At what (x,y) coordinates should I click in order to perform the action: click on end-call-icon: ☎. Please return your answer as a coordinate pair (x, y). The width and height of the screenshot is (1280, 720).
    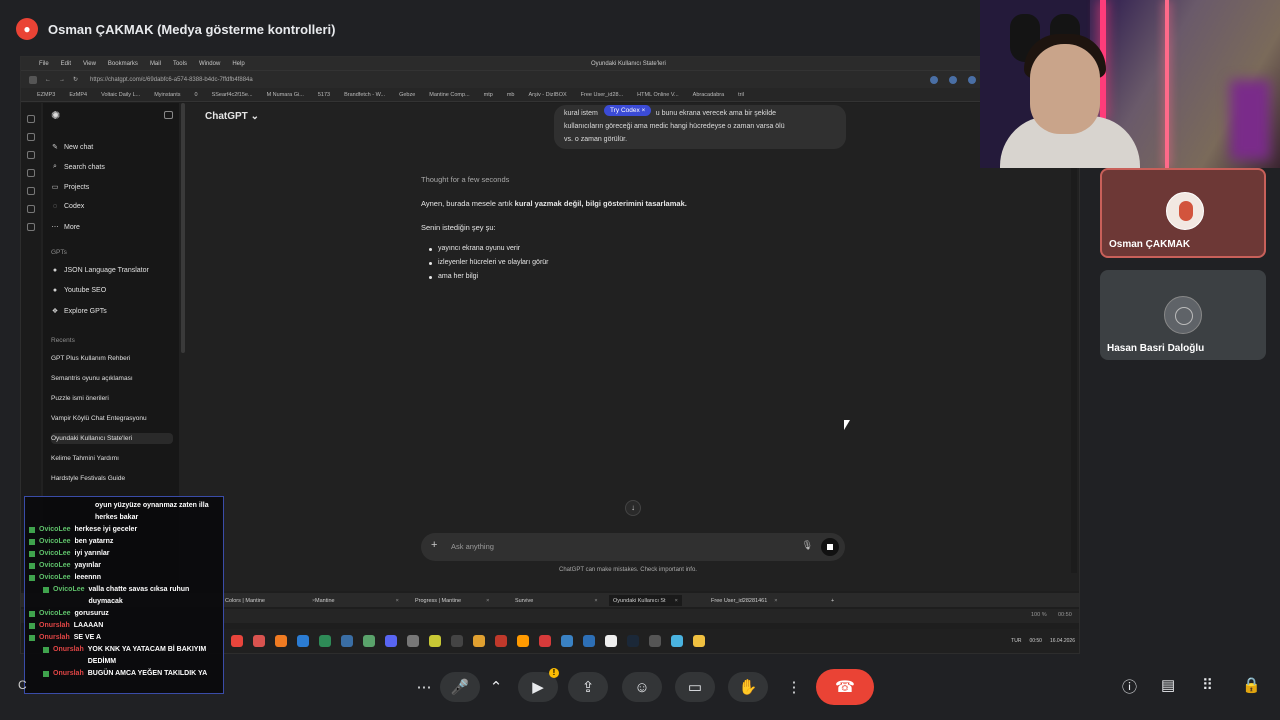
    Looking at the image, I should click on (845, 687).